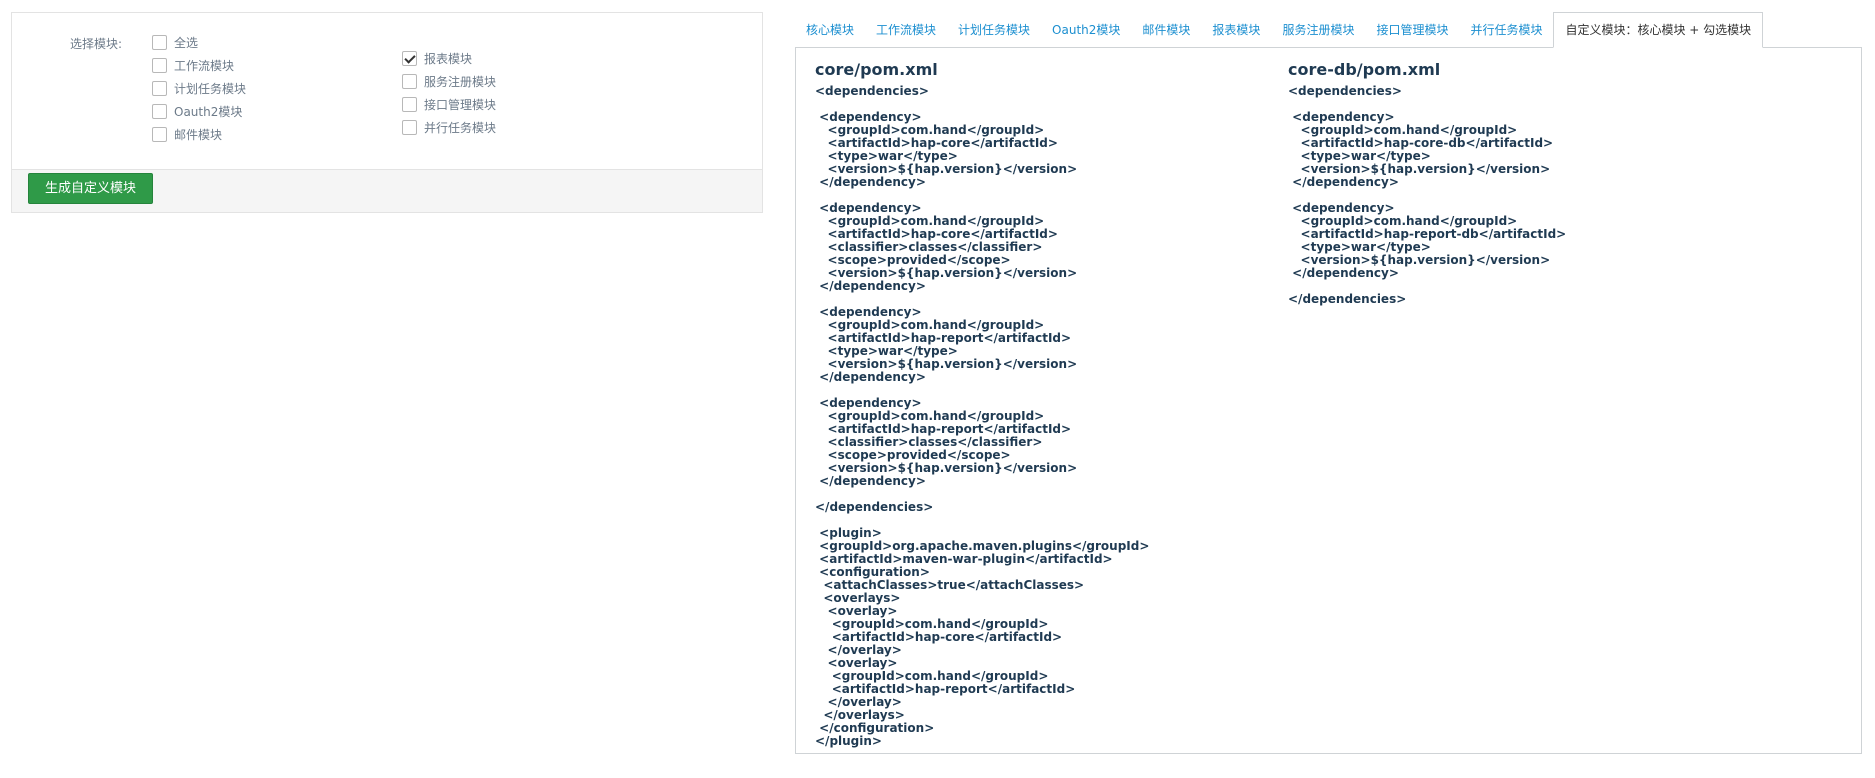 This screenshot has height=778, width=1875. I want to click on checkbox-label: 服务注册模块, so click(460, 81).